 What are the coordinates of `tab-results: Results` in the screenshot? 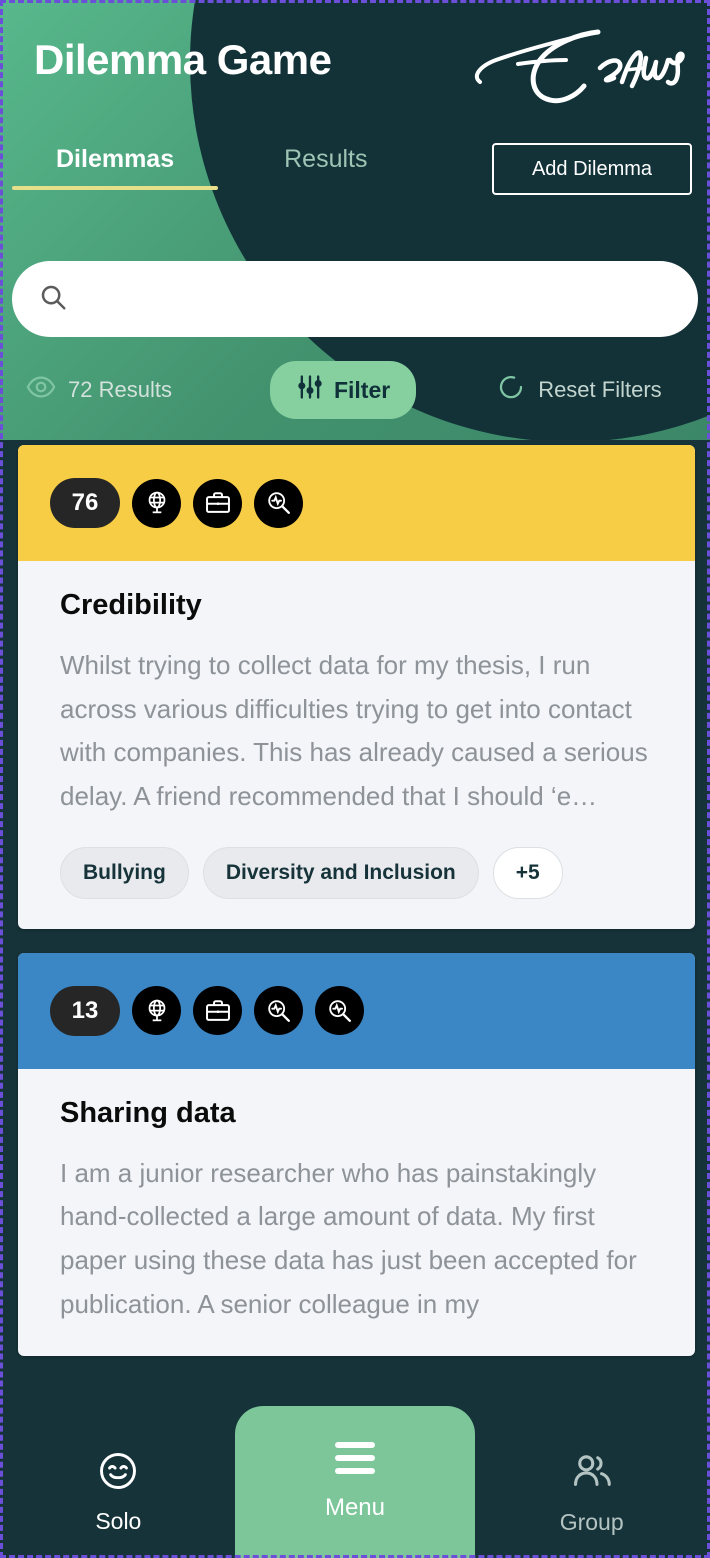 It's located at (325, 167).